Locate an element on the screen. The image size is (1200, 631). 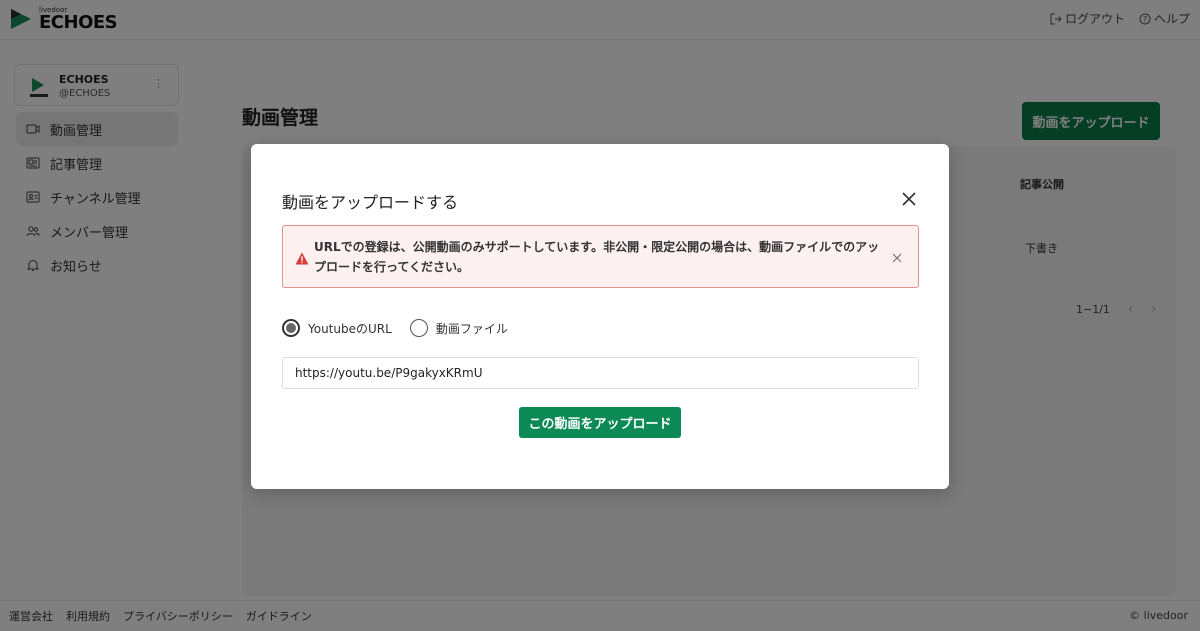
radio-button-youtube-url is located at coordinates (291, 328).